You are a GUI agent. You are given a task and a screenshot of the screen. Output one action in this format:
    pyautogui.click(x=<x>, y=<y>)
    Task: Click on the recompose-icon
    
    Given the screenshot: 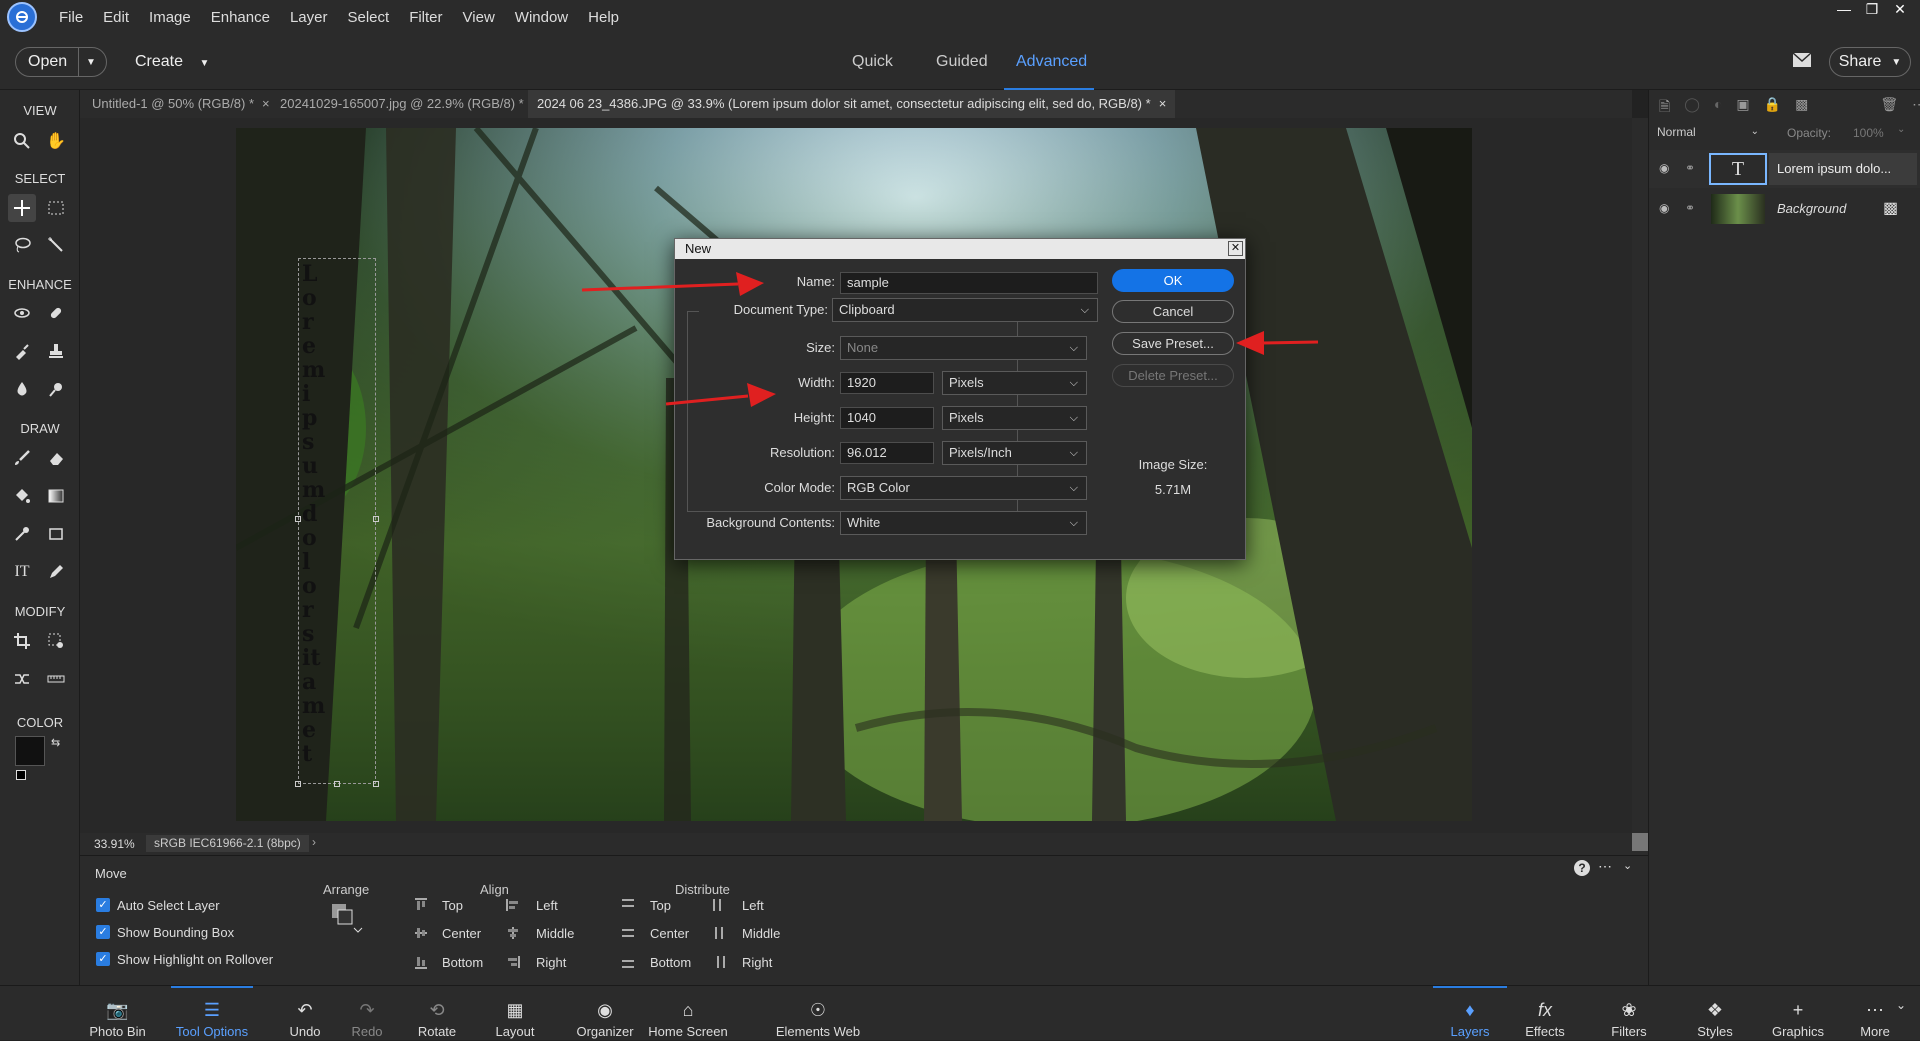 What is the action you would take?
    pyautogui.click(x=56, y=641)
    